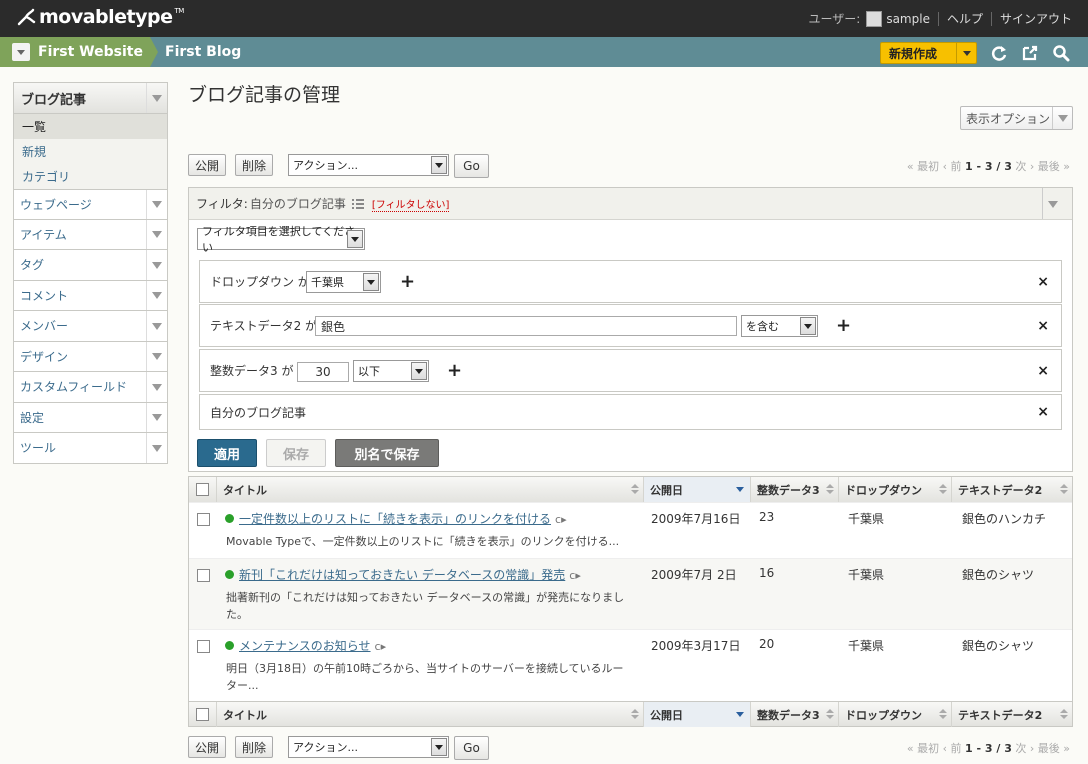 Image resolution: width=1088 pixels, height=764 pixels. What do you see at coordinates (471, 166) in the screenshot?
I see `go-button: Go` at bounding box center [471, 166].